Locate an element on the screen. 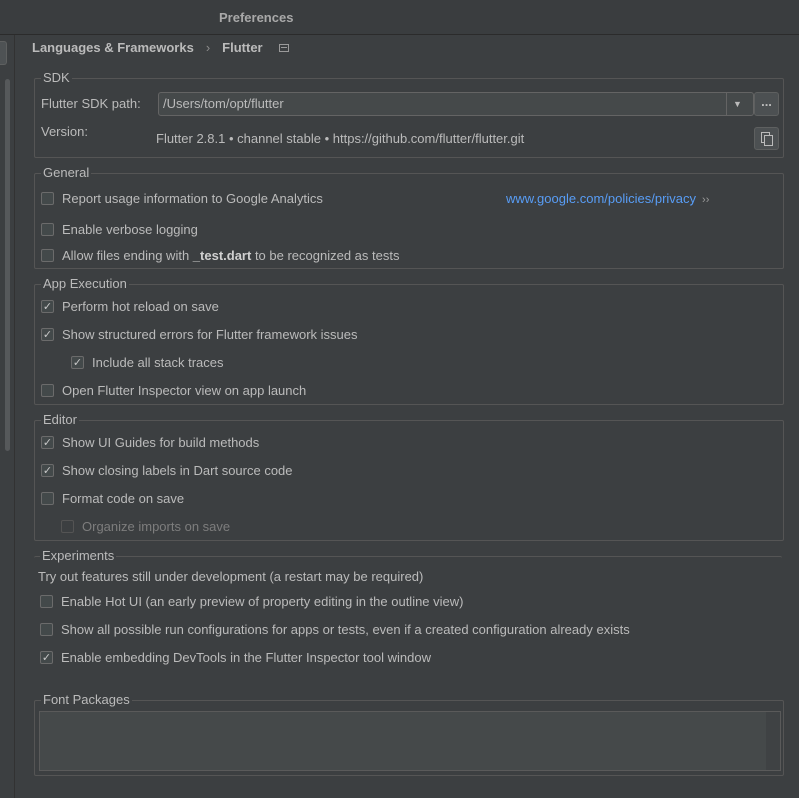 This screenshot has width=799, height=798. general-legend: General is located at coordinates (66, 172).